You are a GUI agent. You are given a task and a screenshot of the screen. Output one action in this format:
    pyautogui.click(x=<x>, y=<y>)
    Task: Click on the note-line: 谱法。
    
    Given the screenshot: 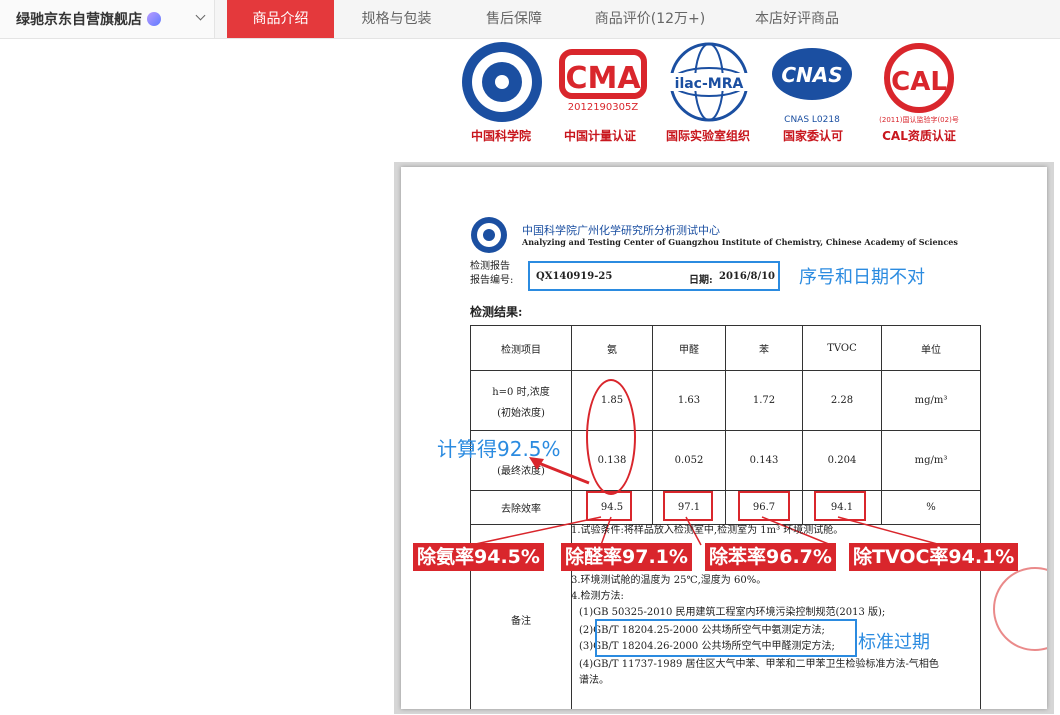 What is the action you would take?
    pyautogui.click(x=594, y=680)
    